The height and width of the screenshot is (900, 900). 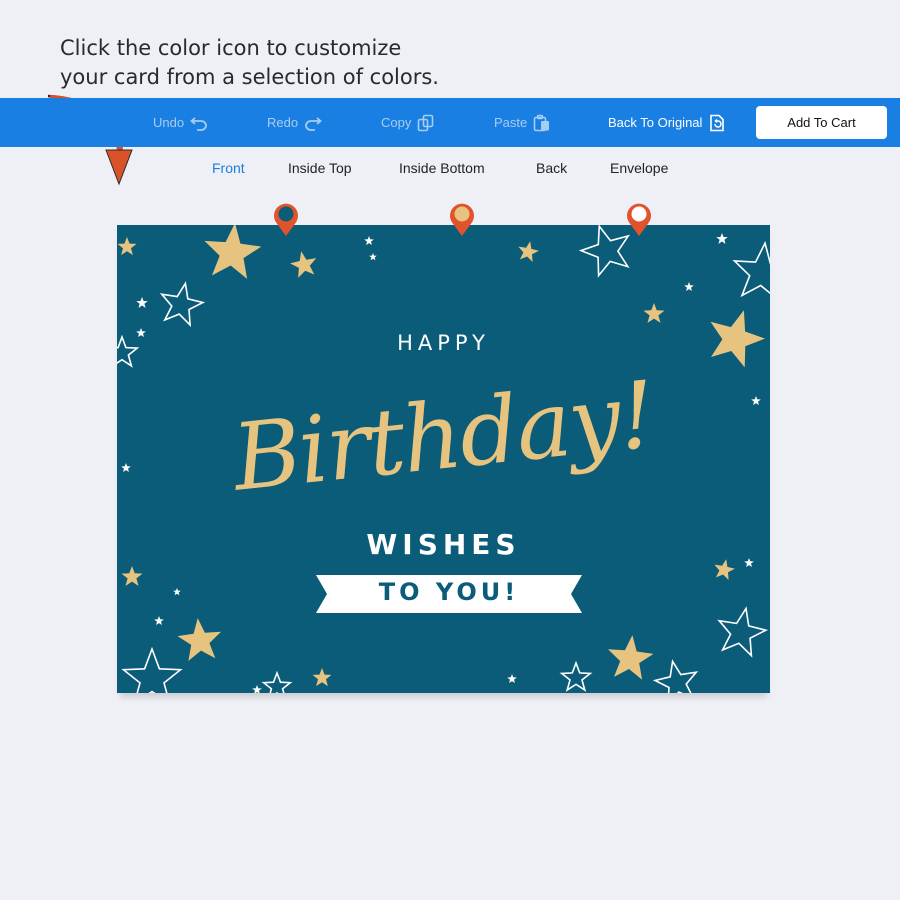 I want to click on instructions-line-1: Click the color icon to customize, so click(x=231, y=48).